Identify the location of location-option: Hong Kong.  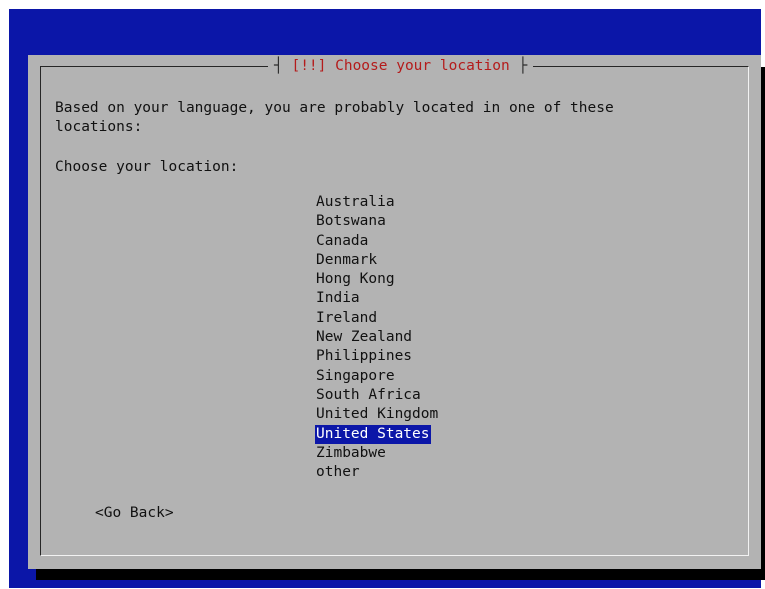
(355, 279).